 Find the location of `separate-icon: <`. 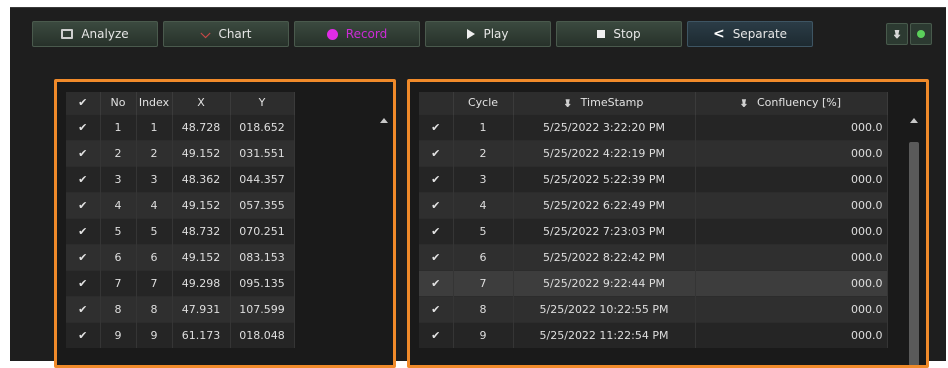

separate-icon: < is located at coordinates (718, 34).